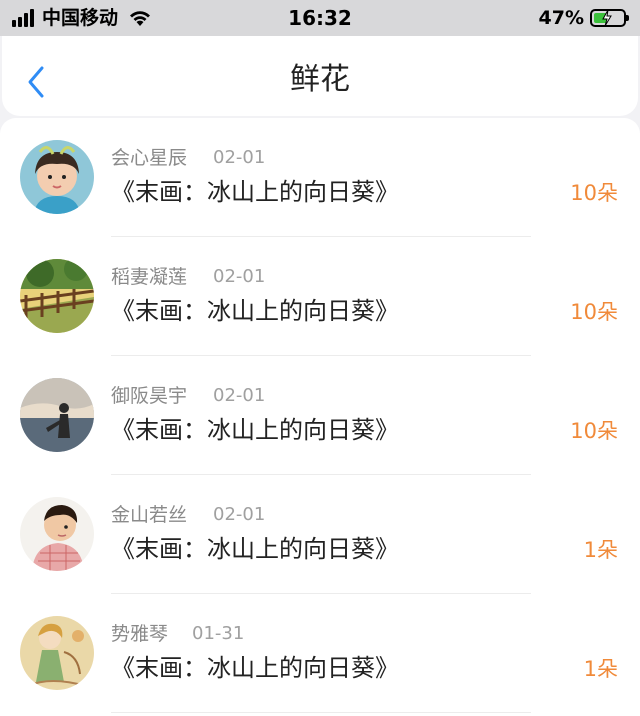 Image resolution: width=640 pixels, height=716 pixels. Describe the element at coordinates (149, 515) in the screenshot. I see `sender-name: 金山若丝` at that location.